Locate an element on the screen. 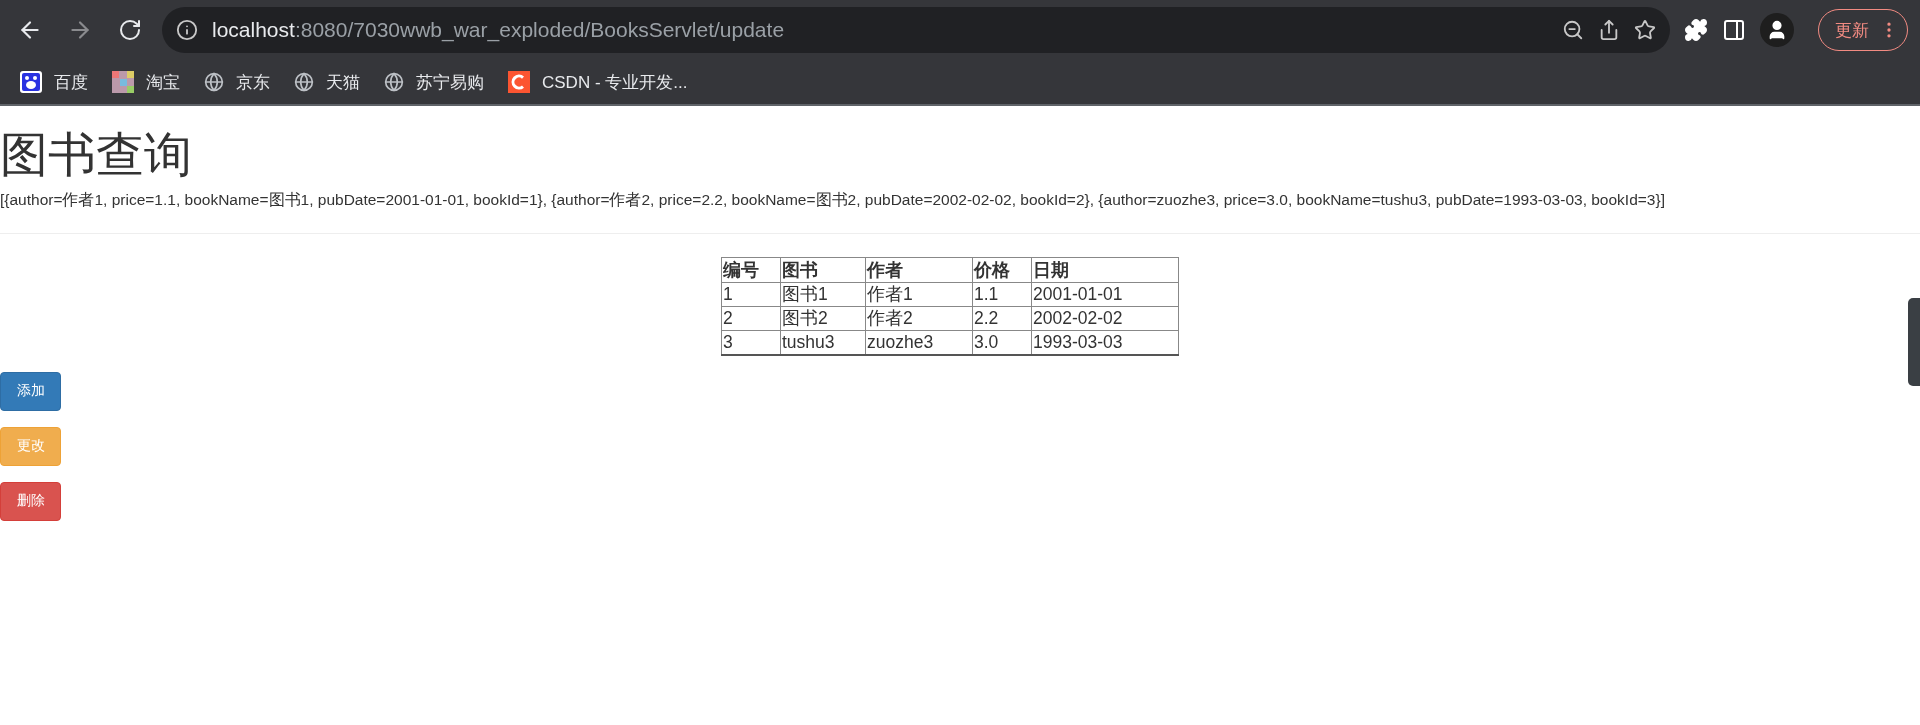 Image resolution: width=1920 pixels, height=725 pixels. column-header: 作者 is located at coordinates (919, 270).